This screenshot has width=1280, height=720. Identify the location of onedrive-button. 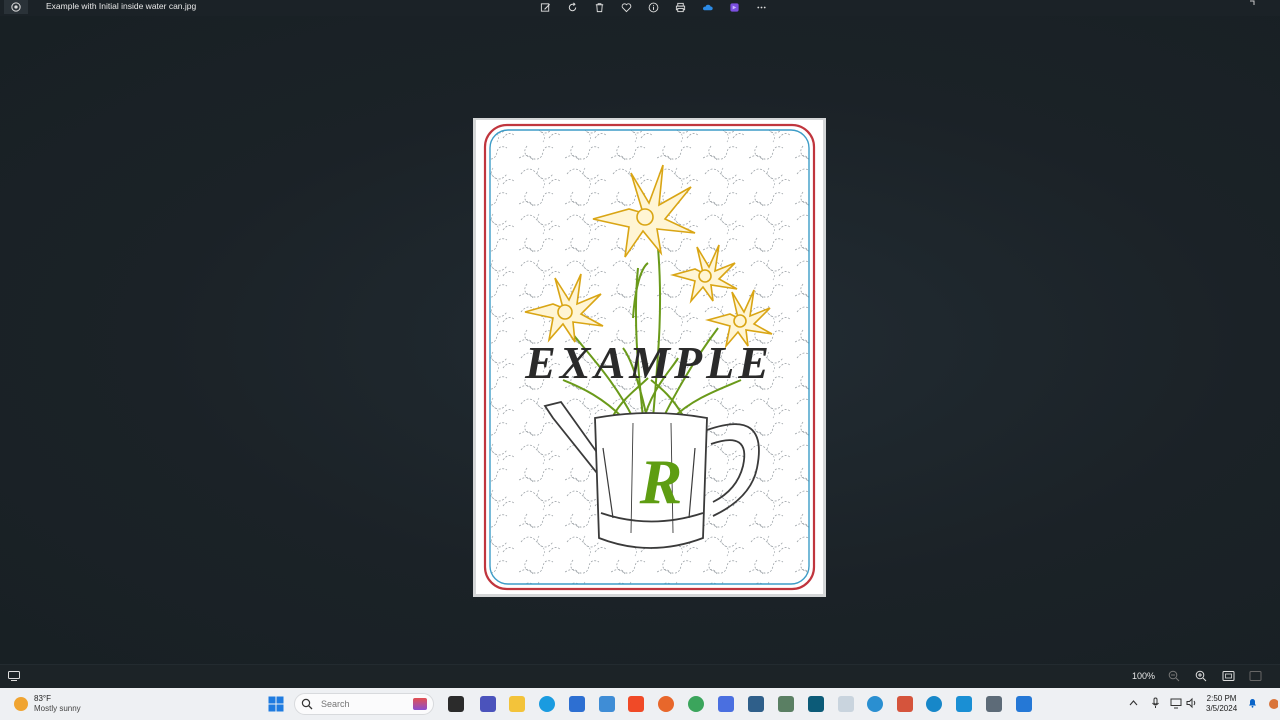
(707, 7).